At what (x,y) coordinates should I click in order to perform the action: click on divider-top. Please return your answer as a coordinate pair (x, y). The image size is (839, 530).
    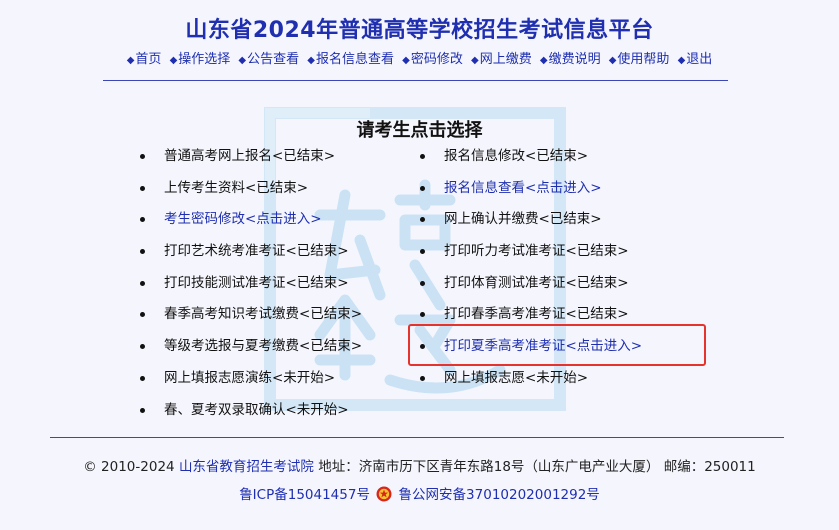
    Looking at the image, I should click on (415, 80).